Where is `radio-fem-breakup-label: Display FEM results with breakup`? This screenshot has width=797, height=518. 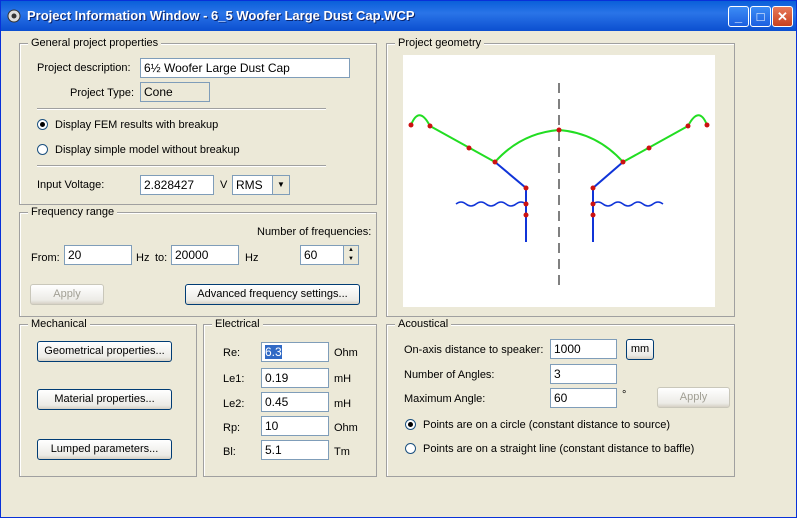
radio-fem-breakup-label: Display FEM results with breakup is located at coordinates (136, 125).